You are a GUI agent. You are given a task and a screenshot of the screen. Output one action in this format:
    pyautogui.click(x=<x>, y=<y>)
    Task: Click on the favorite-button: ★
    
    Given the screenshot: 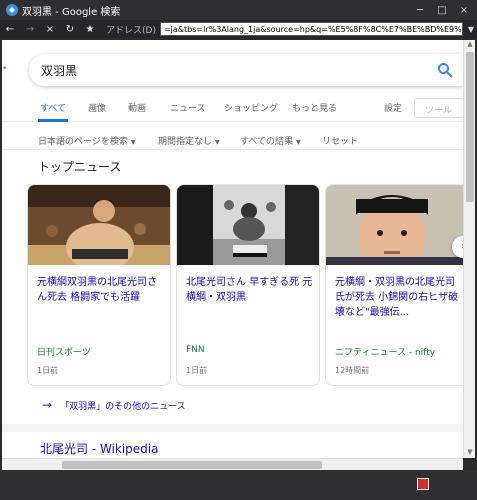 What is the action you would take?
    pyautogui.click(x=90, y=29)
    